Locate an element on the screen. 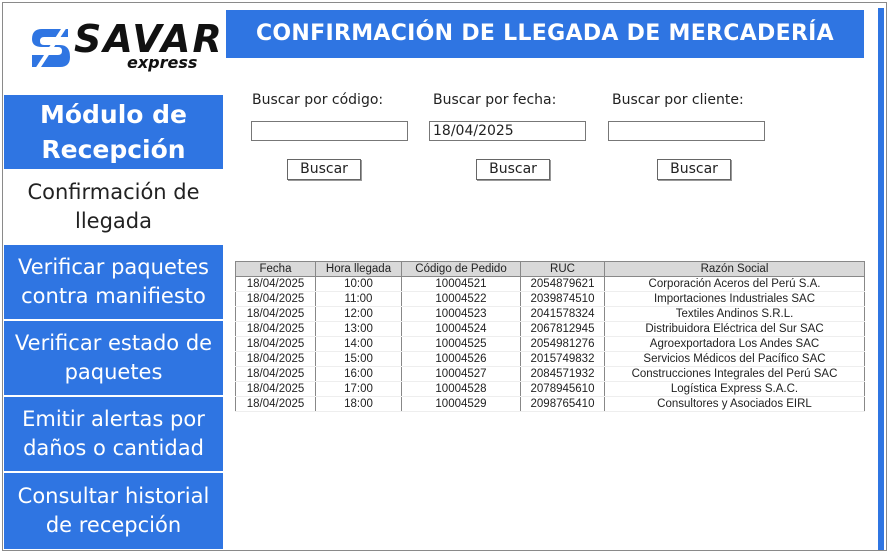 The image size is (891, 555). right-accent-bar is located at coordinates (881, 279).